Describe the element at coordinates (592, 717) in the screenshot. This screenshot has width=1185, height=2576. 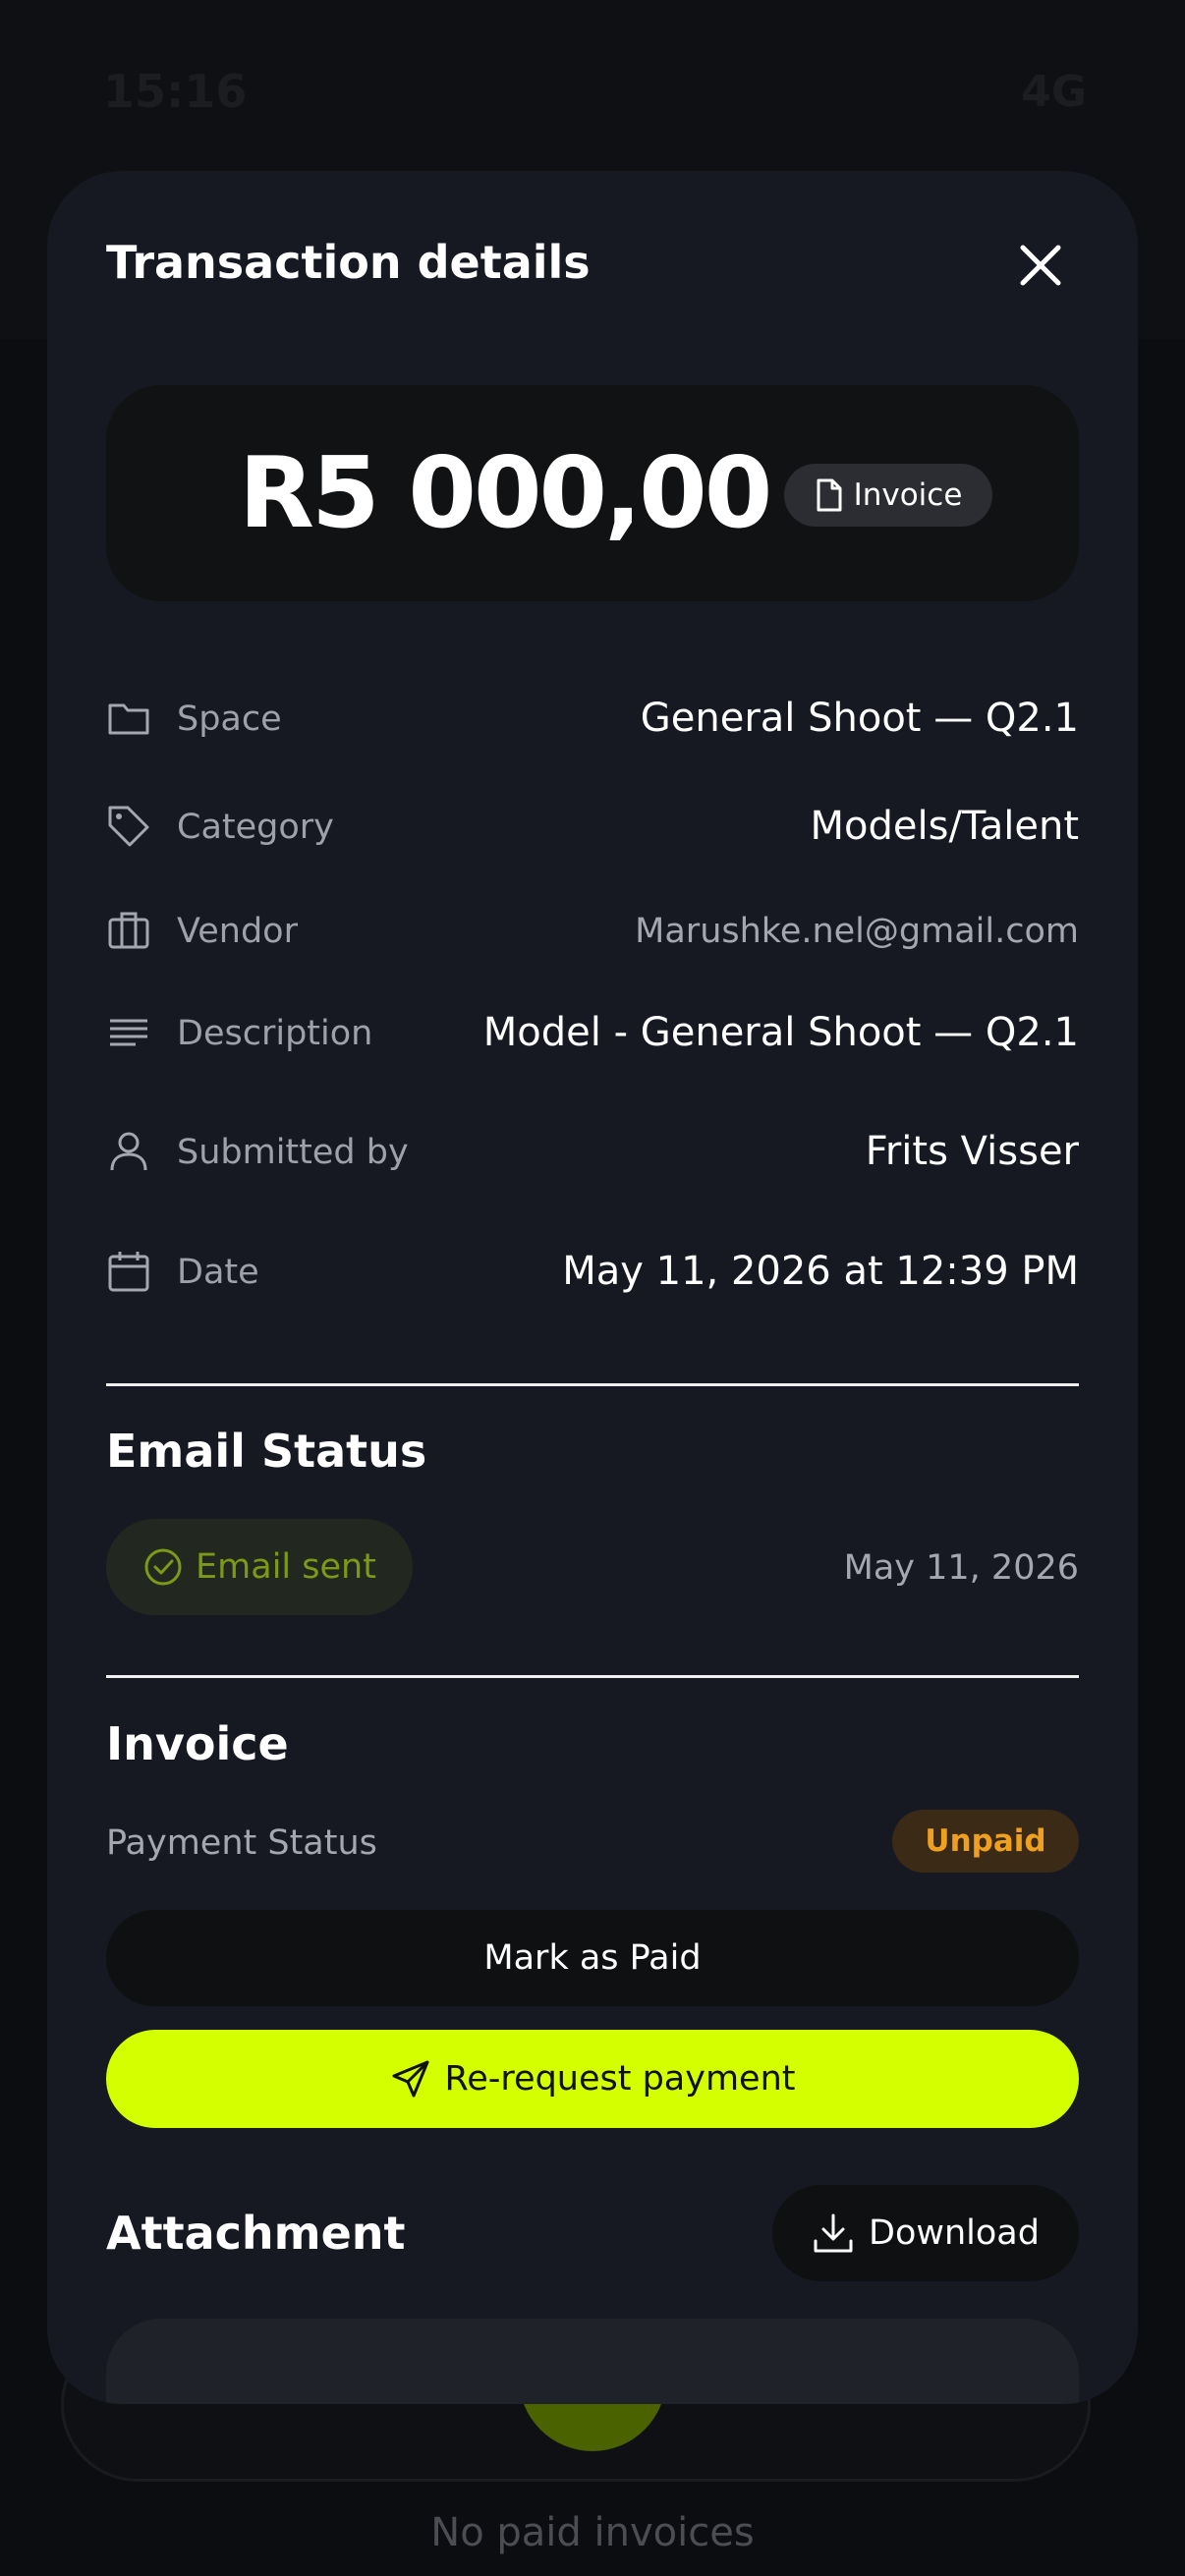
I see `detail-row-space: Space General Shoot — Q2.1` at that location.